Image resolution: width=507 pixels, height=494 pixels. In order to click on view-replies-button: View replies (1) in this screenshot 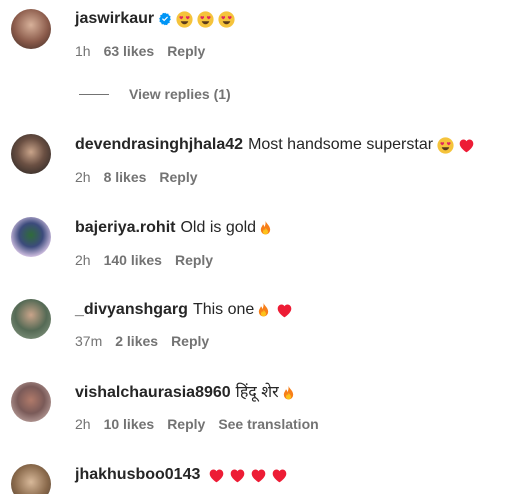, I will do `click(155, 94)`.